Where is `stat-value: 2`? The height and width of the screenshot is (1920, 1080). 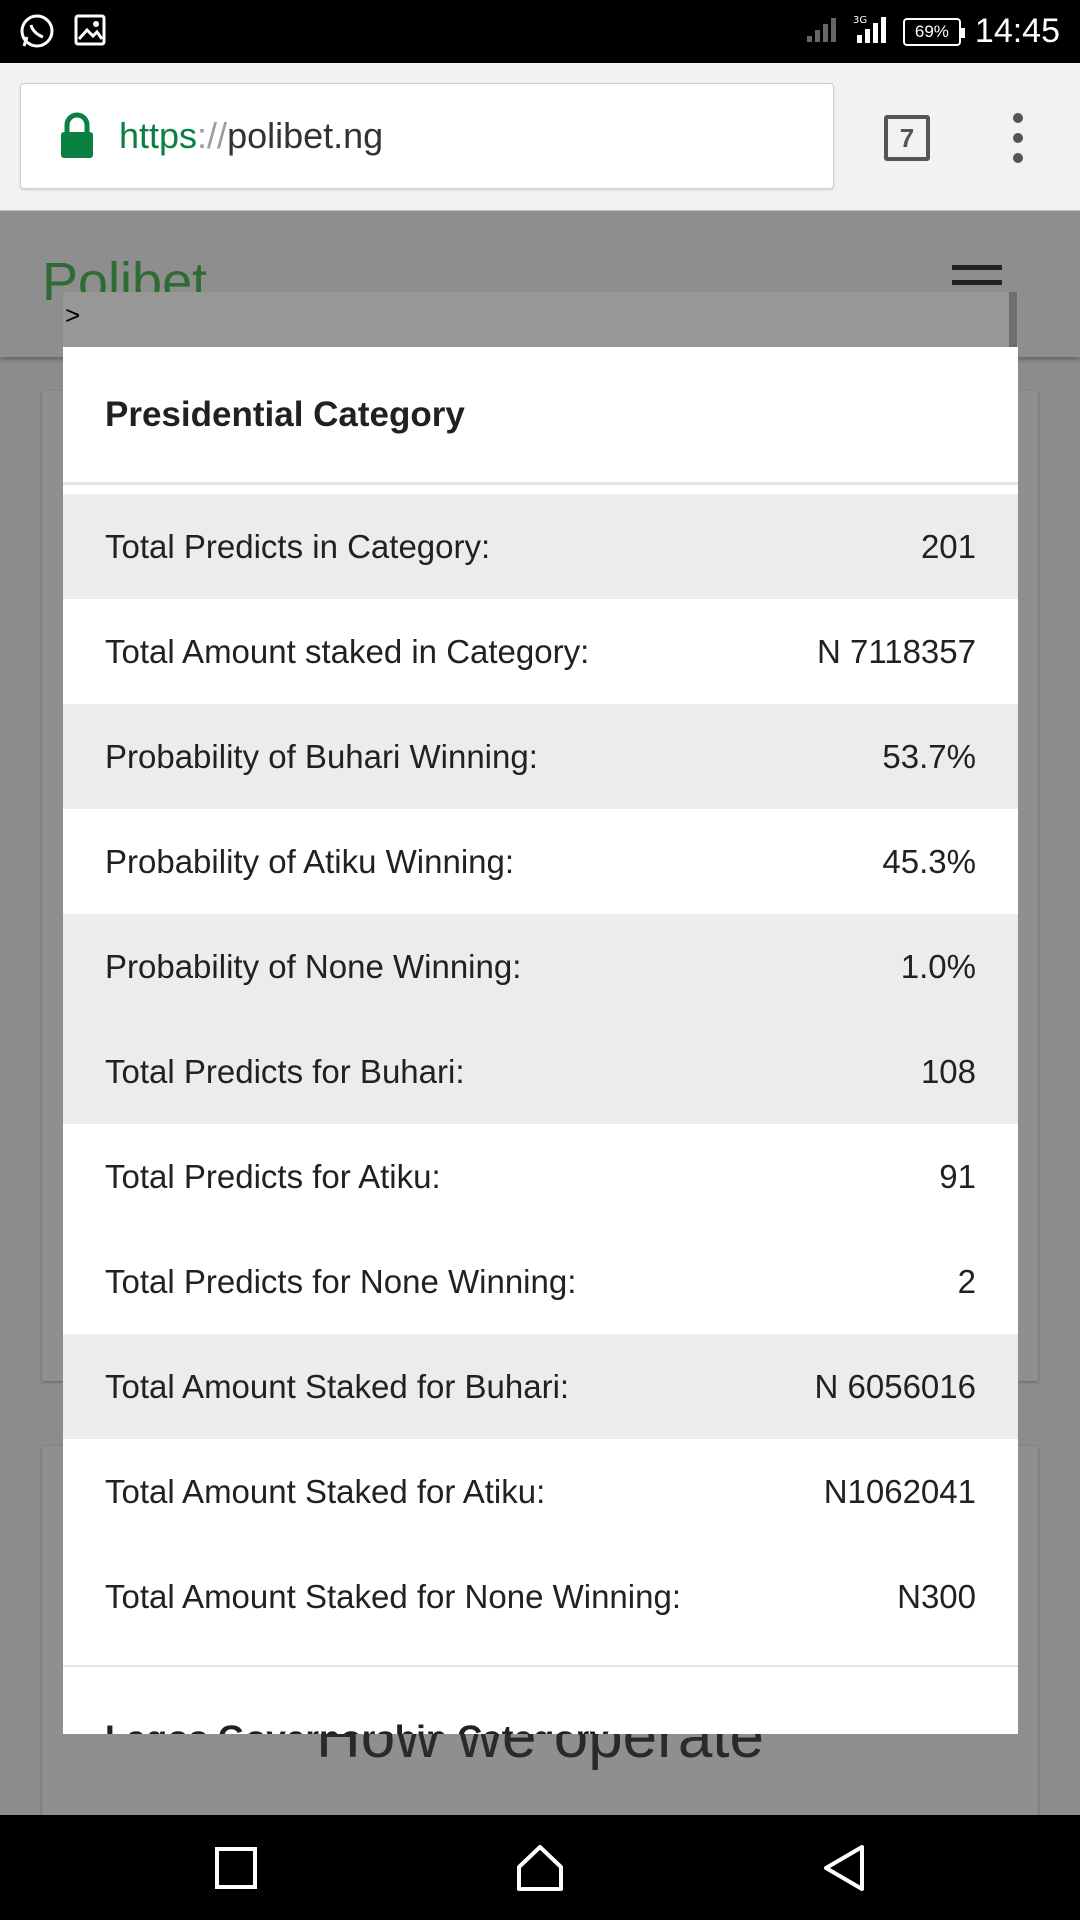
stat-value: 2 is located at coordinates (966, 1281).